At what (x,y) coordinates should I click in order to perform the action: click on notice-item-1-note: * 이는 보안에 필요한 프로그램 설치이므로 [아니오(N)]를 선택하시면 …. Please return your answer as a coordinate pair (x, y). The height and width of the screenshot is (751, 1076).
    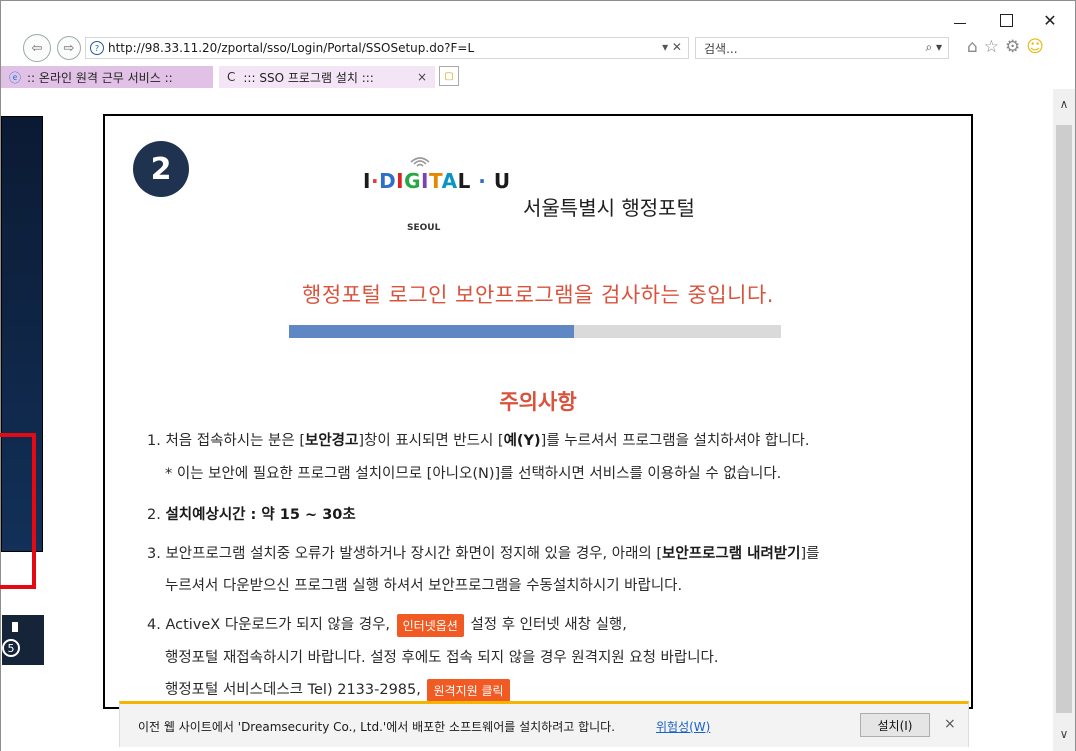
    Looking at the image, I should click on (473, 474).